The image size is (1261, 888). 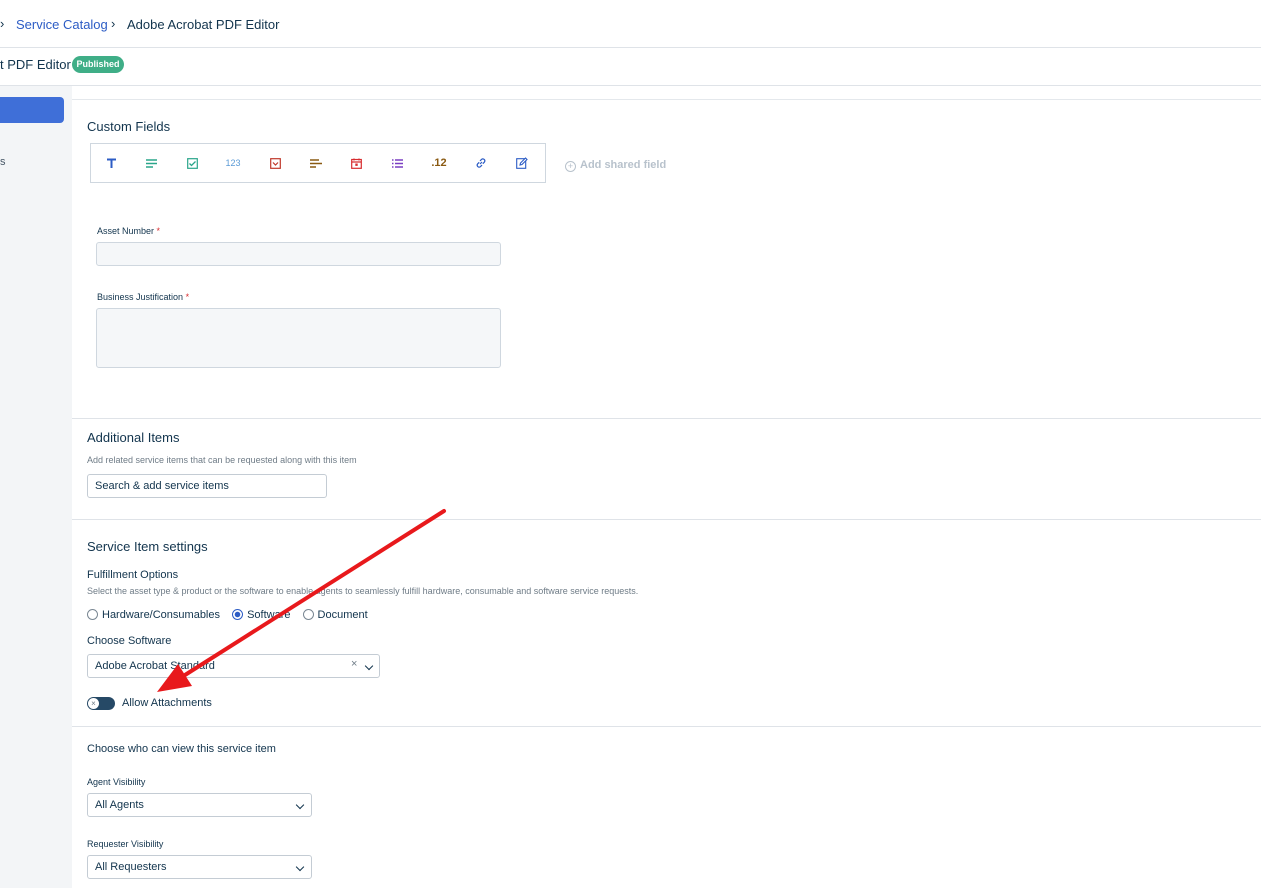 I want to click on radio-software: Software, so click(x=261, y=615).